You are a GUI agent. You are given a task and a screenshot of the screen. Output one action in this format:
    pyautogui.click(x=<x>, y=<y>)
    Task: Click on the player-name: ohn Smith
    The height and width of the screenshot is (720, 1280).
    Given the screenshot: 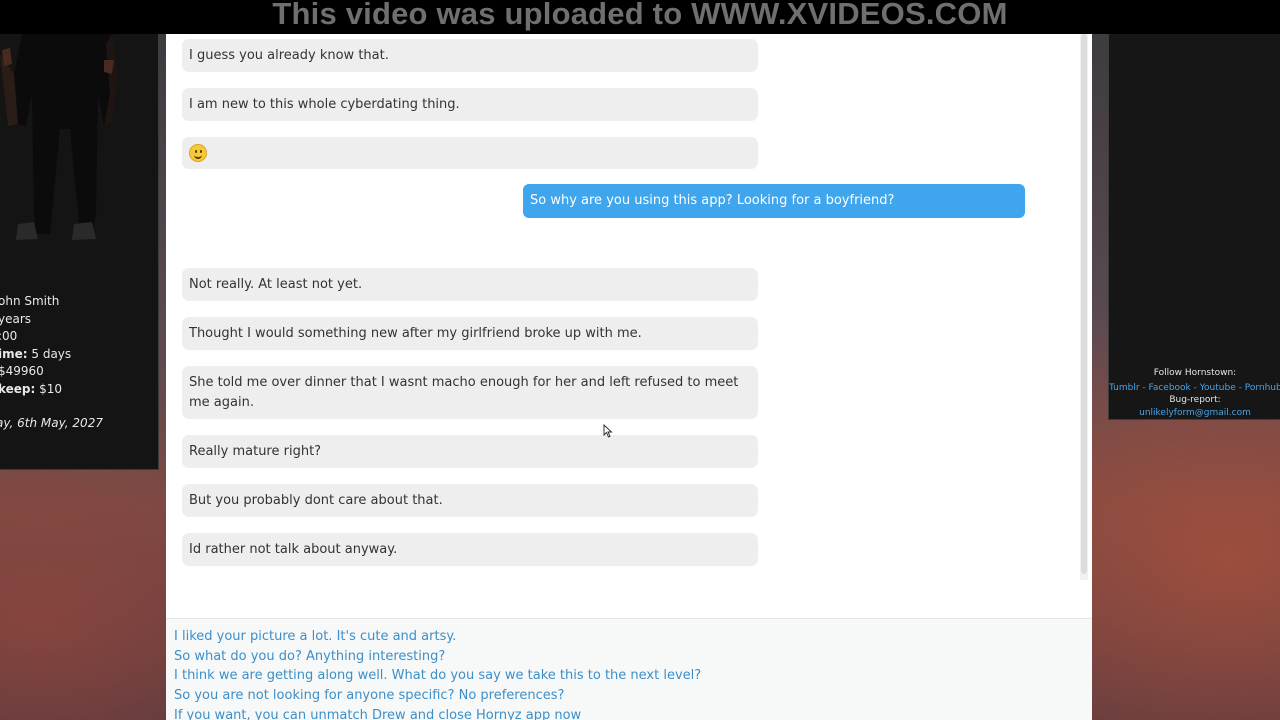 What is the action you would take?
    pyautogui.click(x=30, y=301)
    